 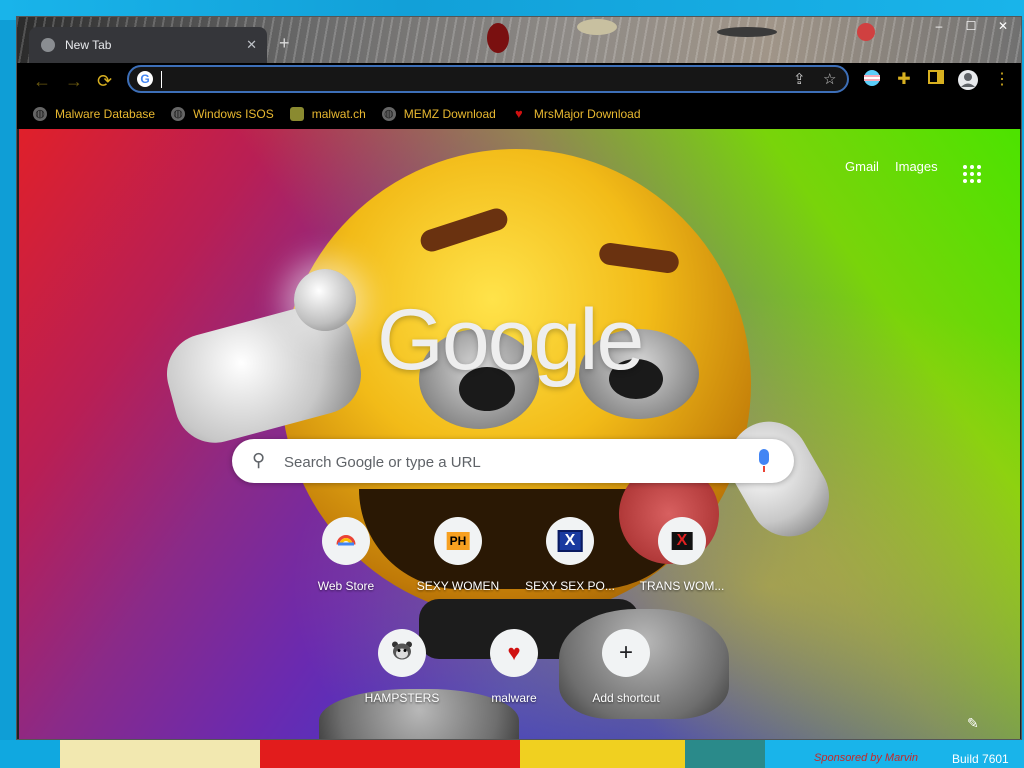 I want to click on new-tab-button: +, so click(x=284, y=43).